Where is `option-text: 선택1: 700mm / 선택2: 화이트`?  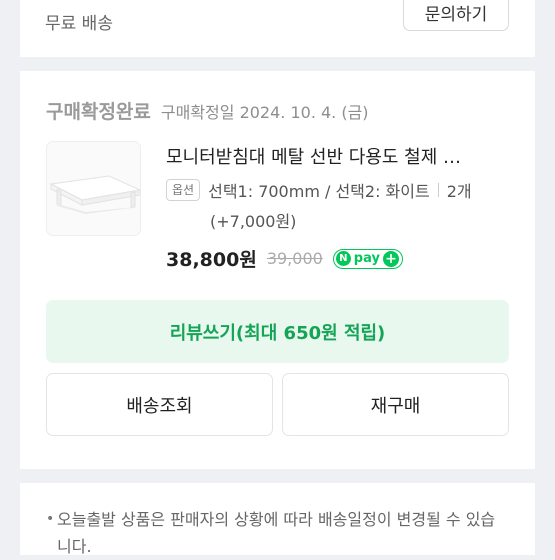 option-text: 선택1: 700mm / 선택2: 화이트 is located at coordinates (319, 191).